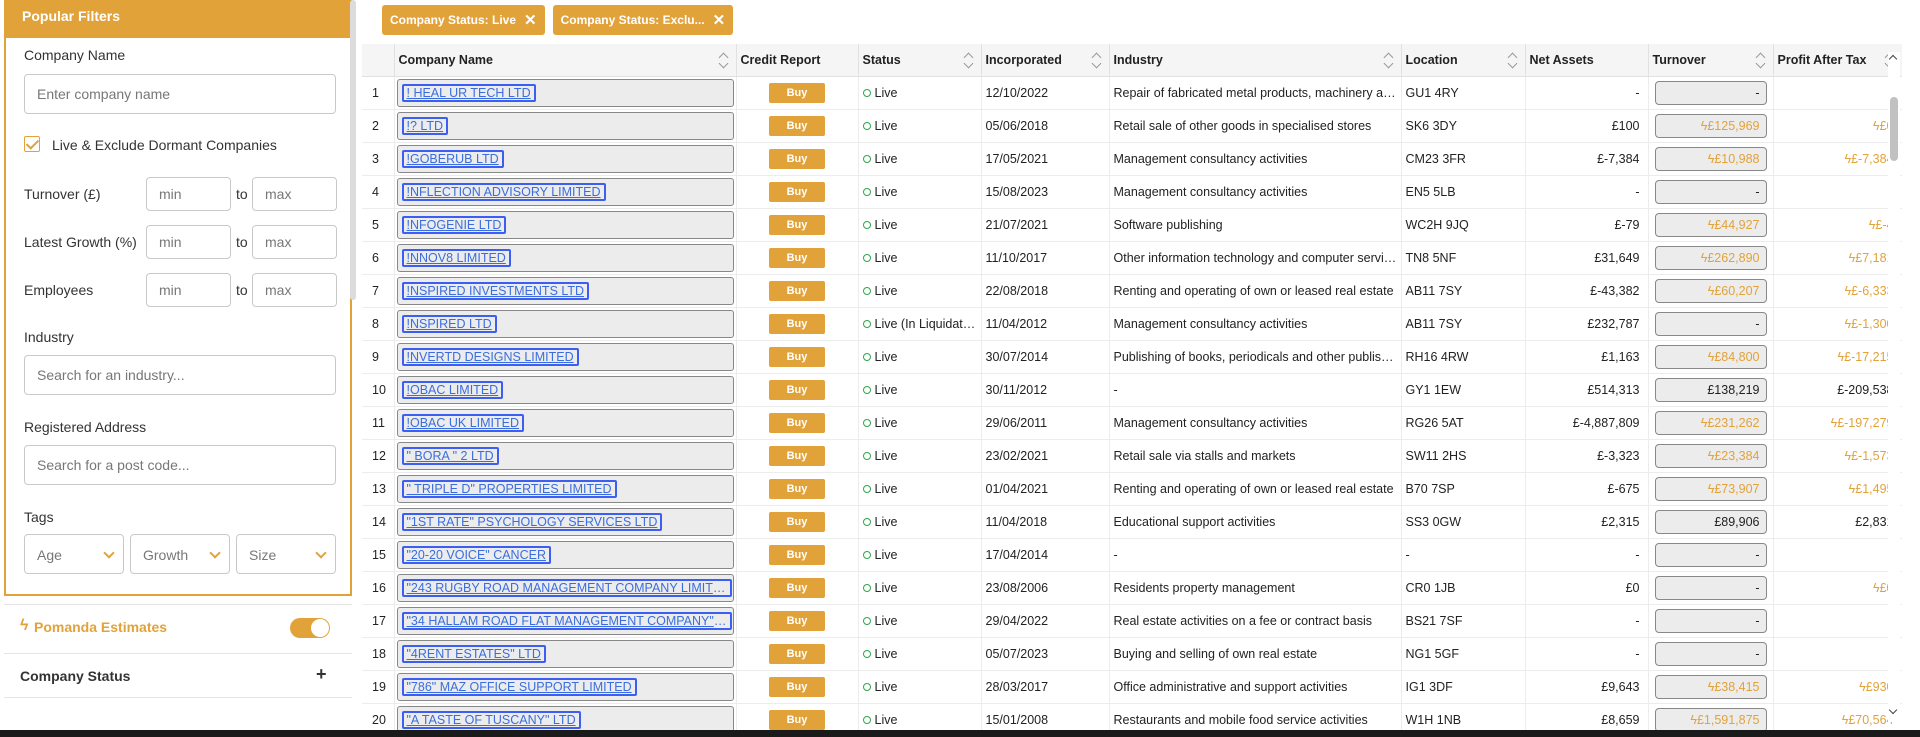 This screenshot has width=1920, height=737. I want to click on employees-max-input, so click(294, 290).